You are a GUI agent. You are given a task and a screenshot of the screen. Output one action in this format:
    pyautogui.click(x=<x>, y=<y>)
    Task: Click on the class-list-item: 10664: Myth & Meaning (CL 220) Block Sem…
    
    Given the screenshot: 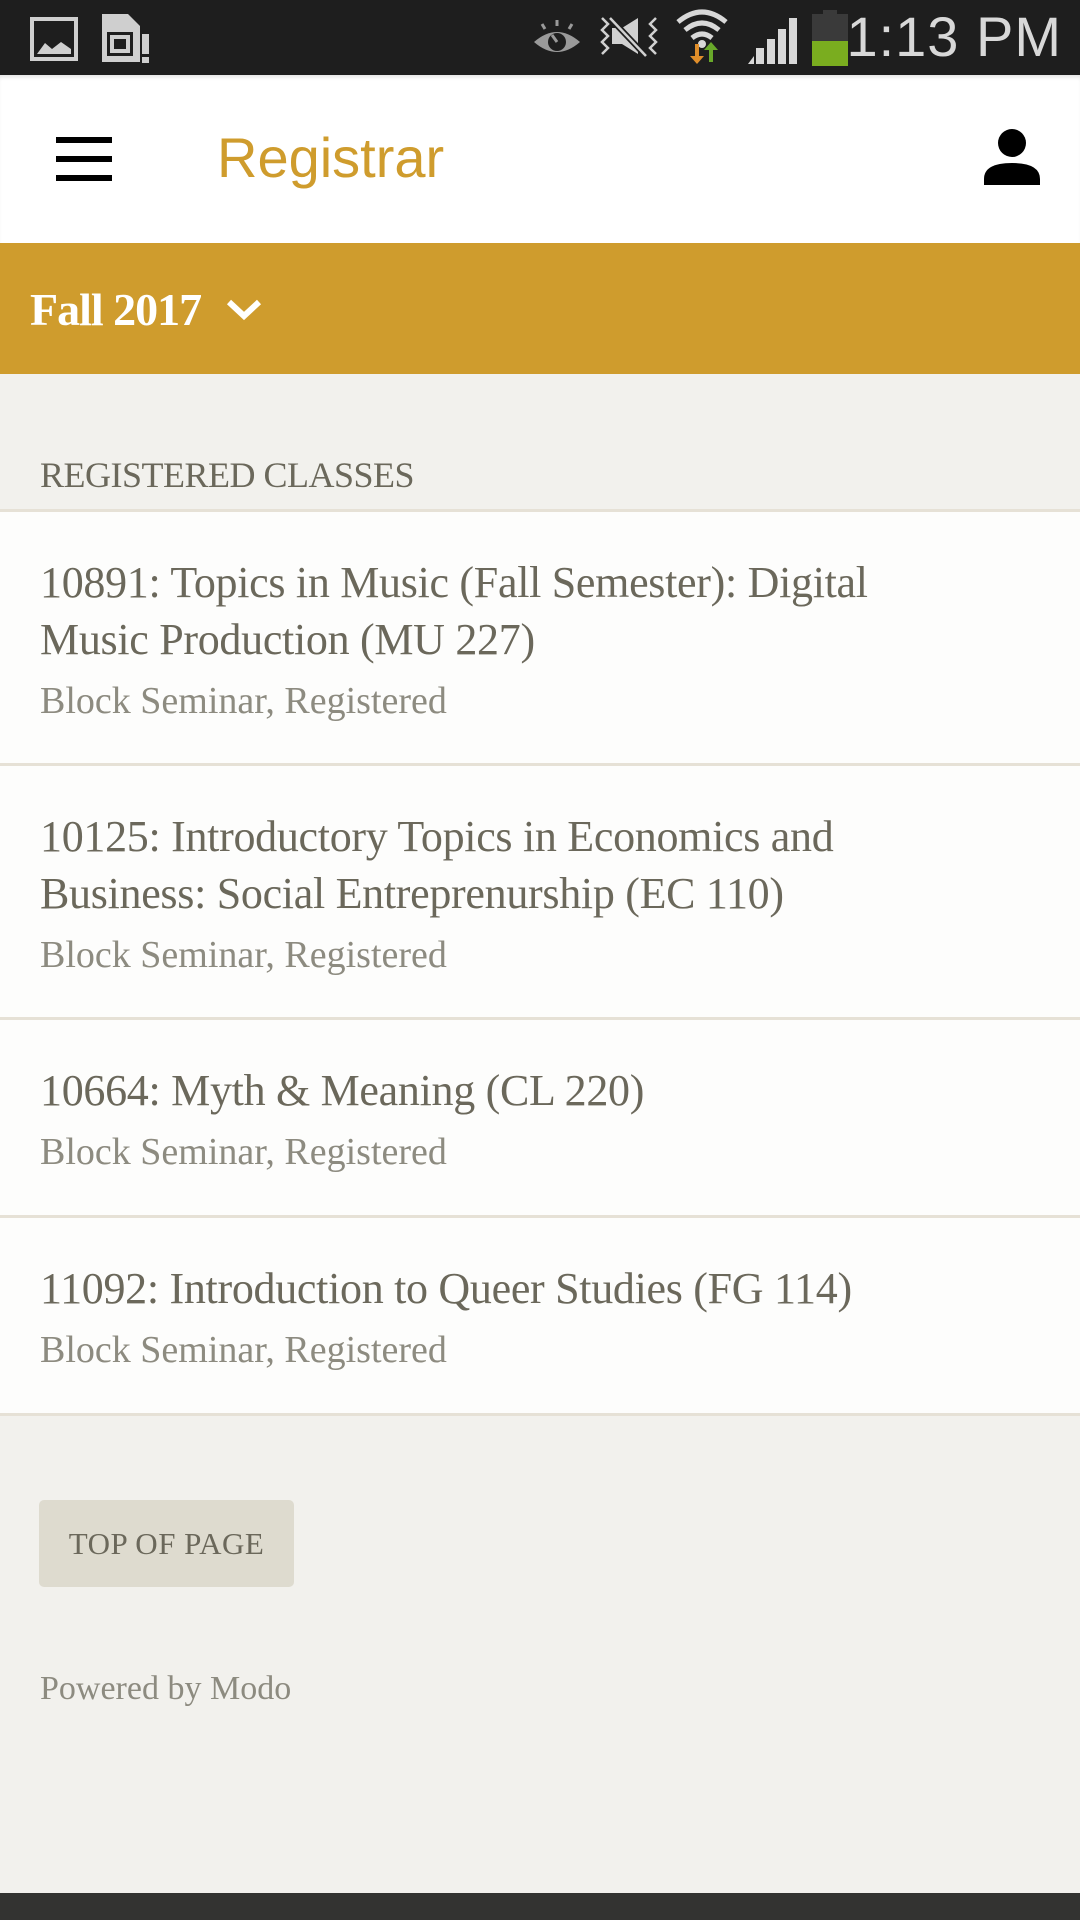 What is the action you would take?
    pyautogui.click(x=540, y=1119)
    